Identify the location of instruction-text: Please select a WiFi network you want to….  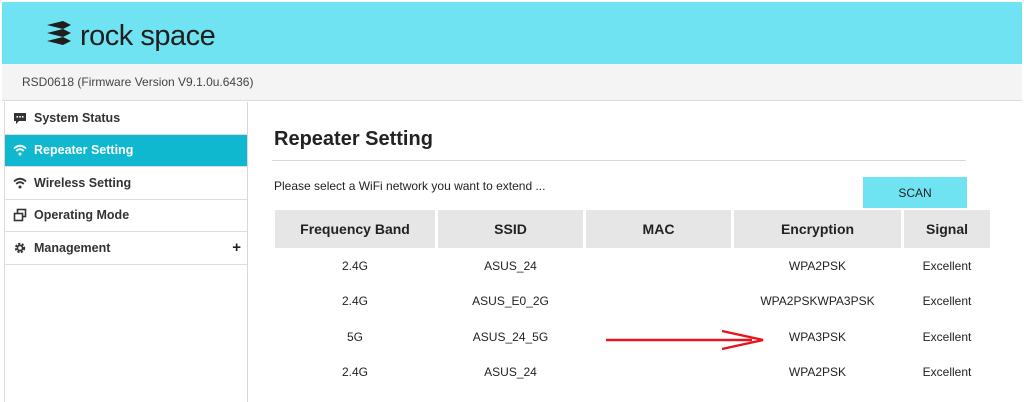
(410, 186).